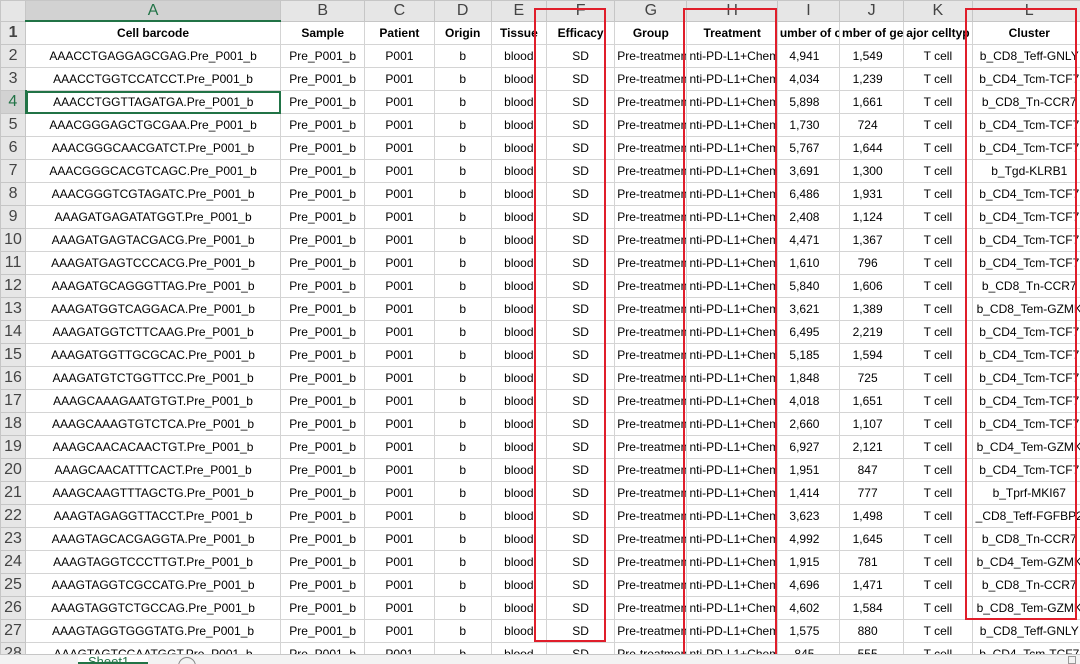 The width and height of the screenshot is (1080, 664). I want to click on table-cell: AAAGATGTCTGGTTCC.Pre_P001_b, so click(153, 378).